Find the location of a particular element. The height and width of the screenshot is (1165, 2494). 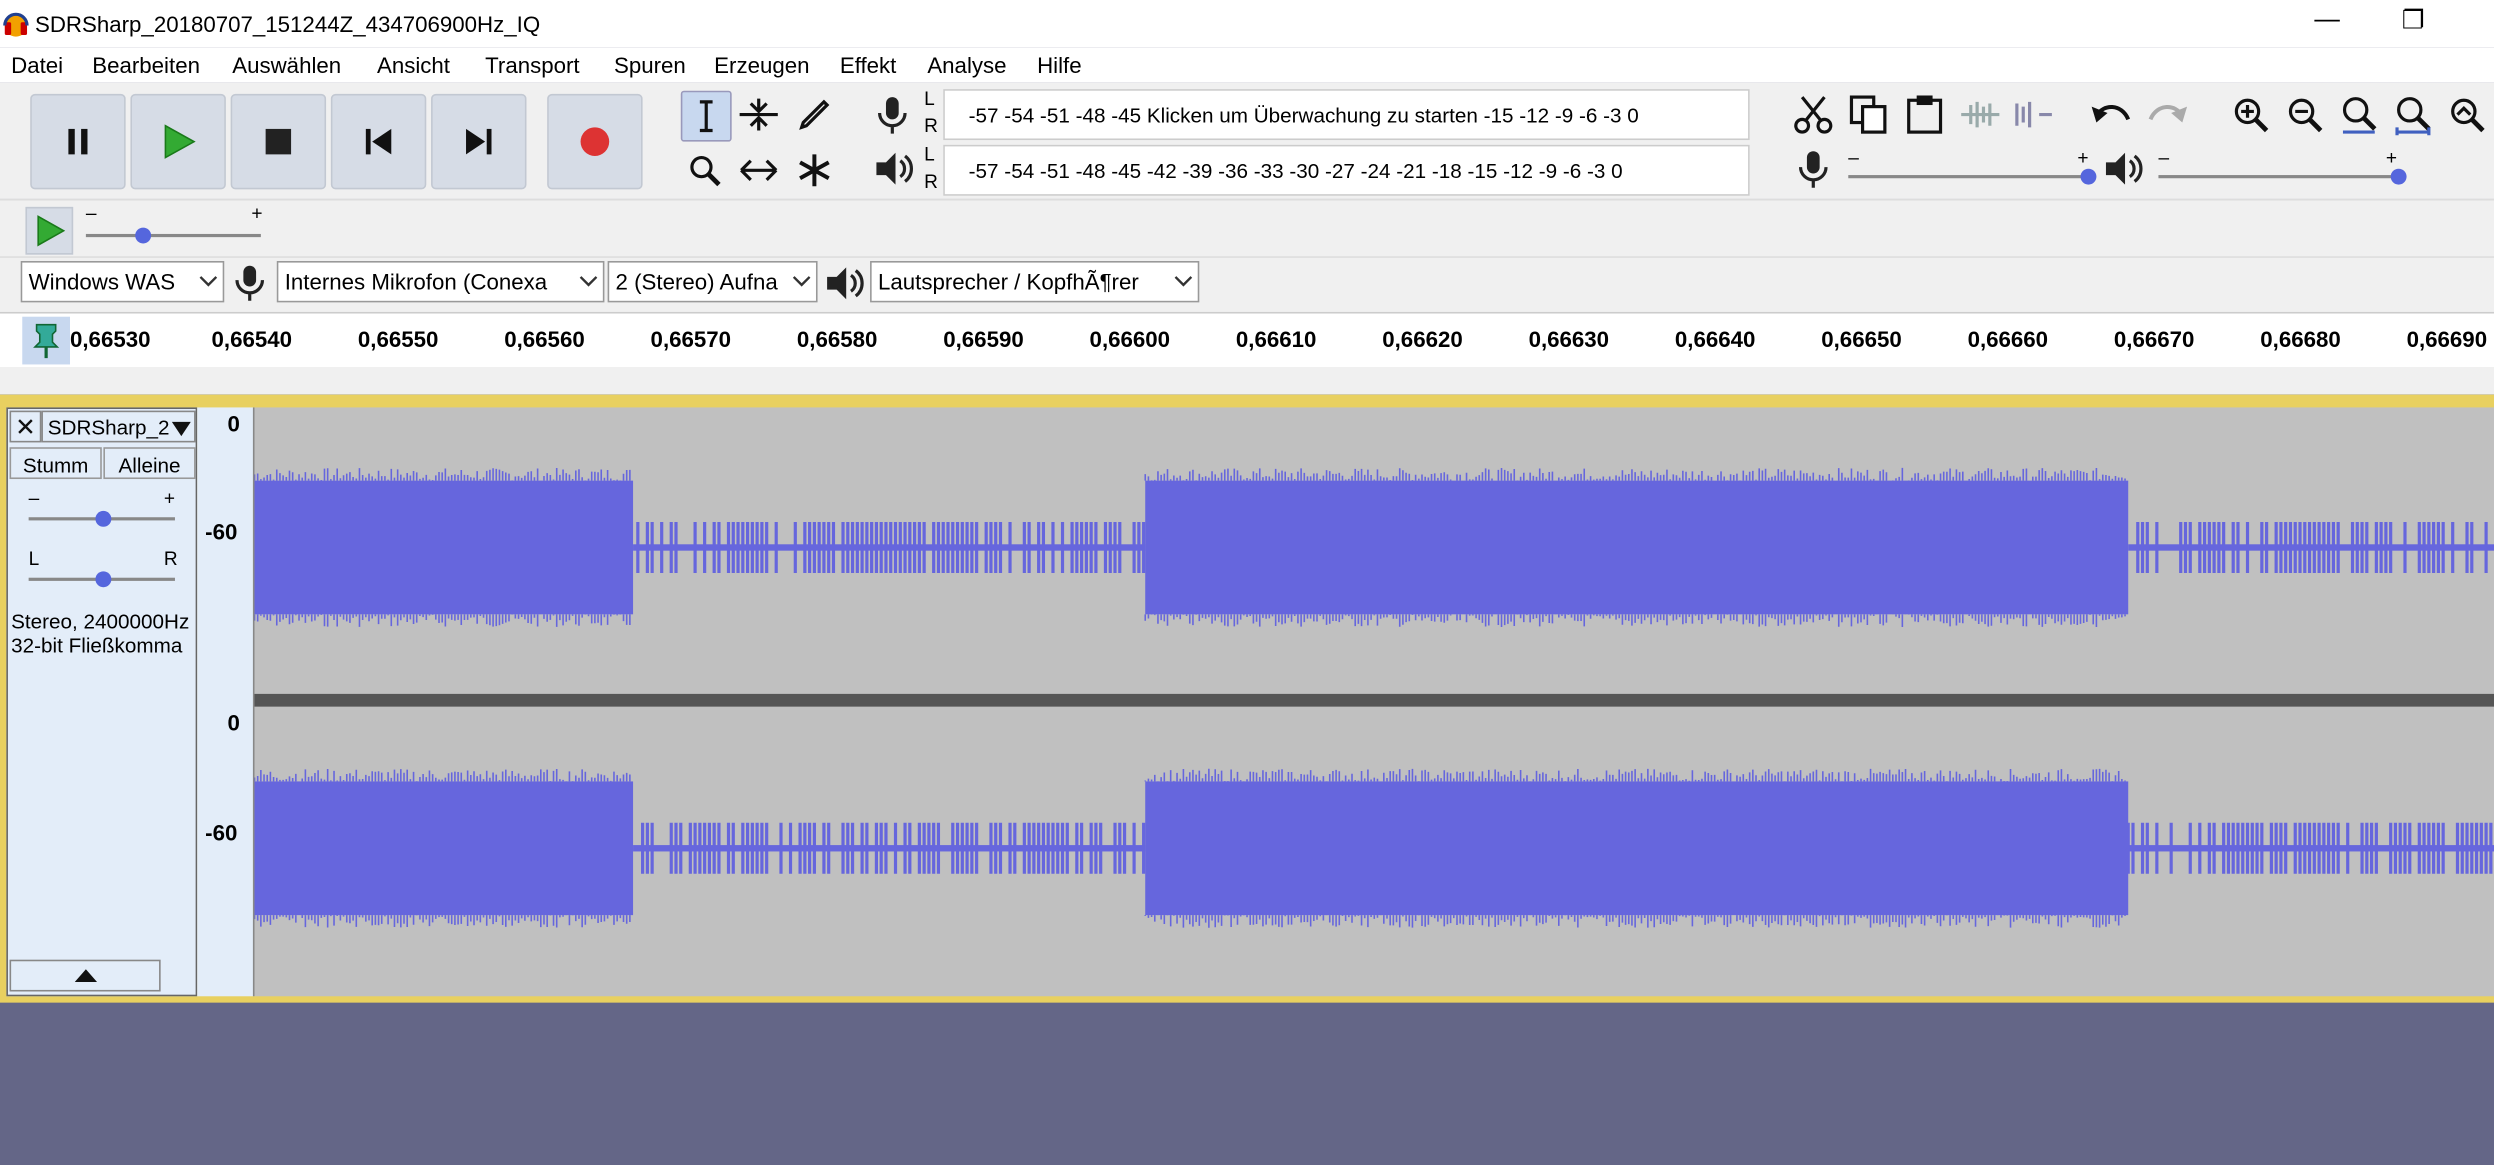

ruler-label: 0,66590 is located at coordinates (983, 339).